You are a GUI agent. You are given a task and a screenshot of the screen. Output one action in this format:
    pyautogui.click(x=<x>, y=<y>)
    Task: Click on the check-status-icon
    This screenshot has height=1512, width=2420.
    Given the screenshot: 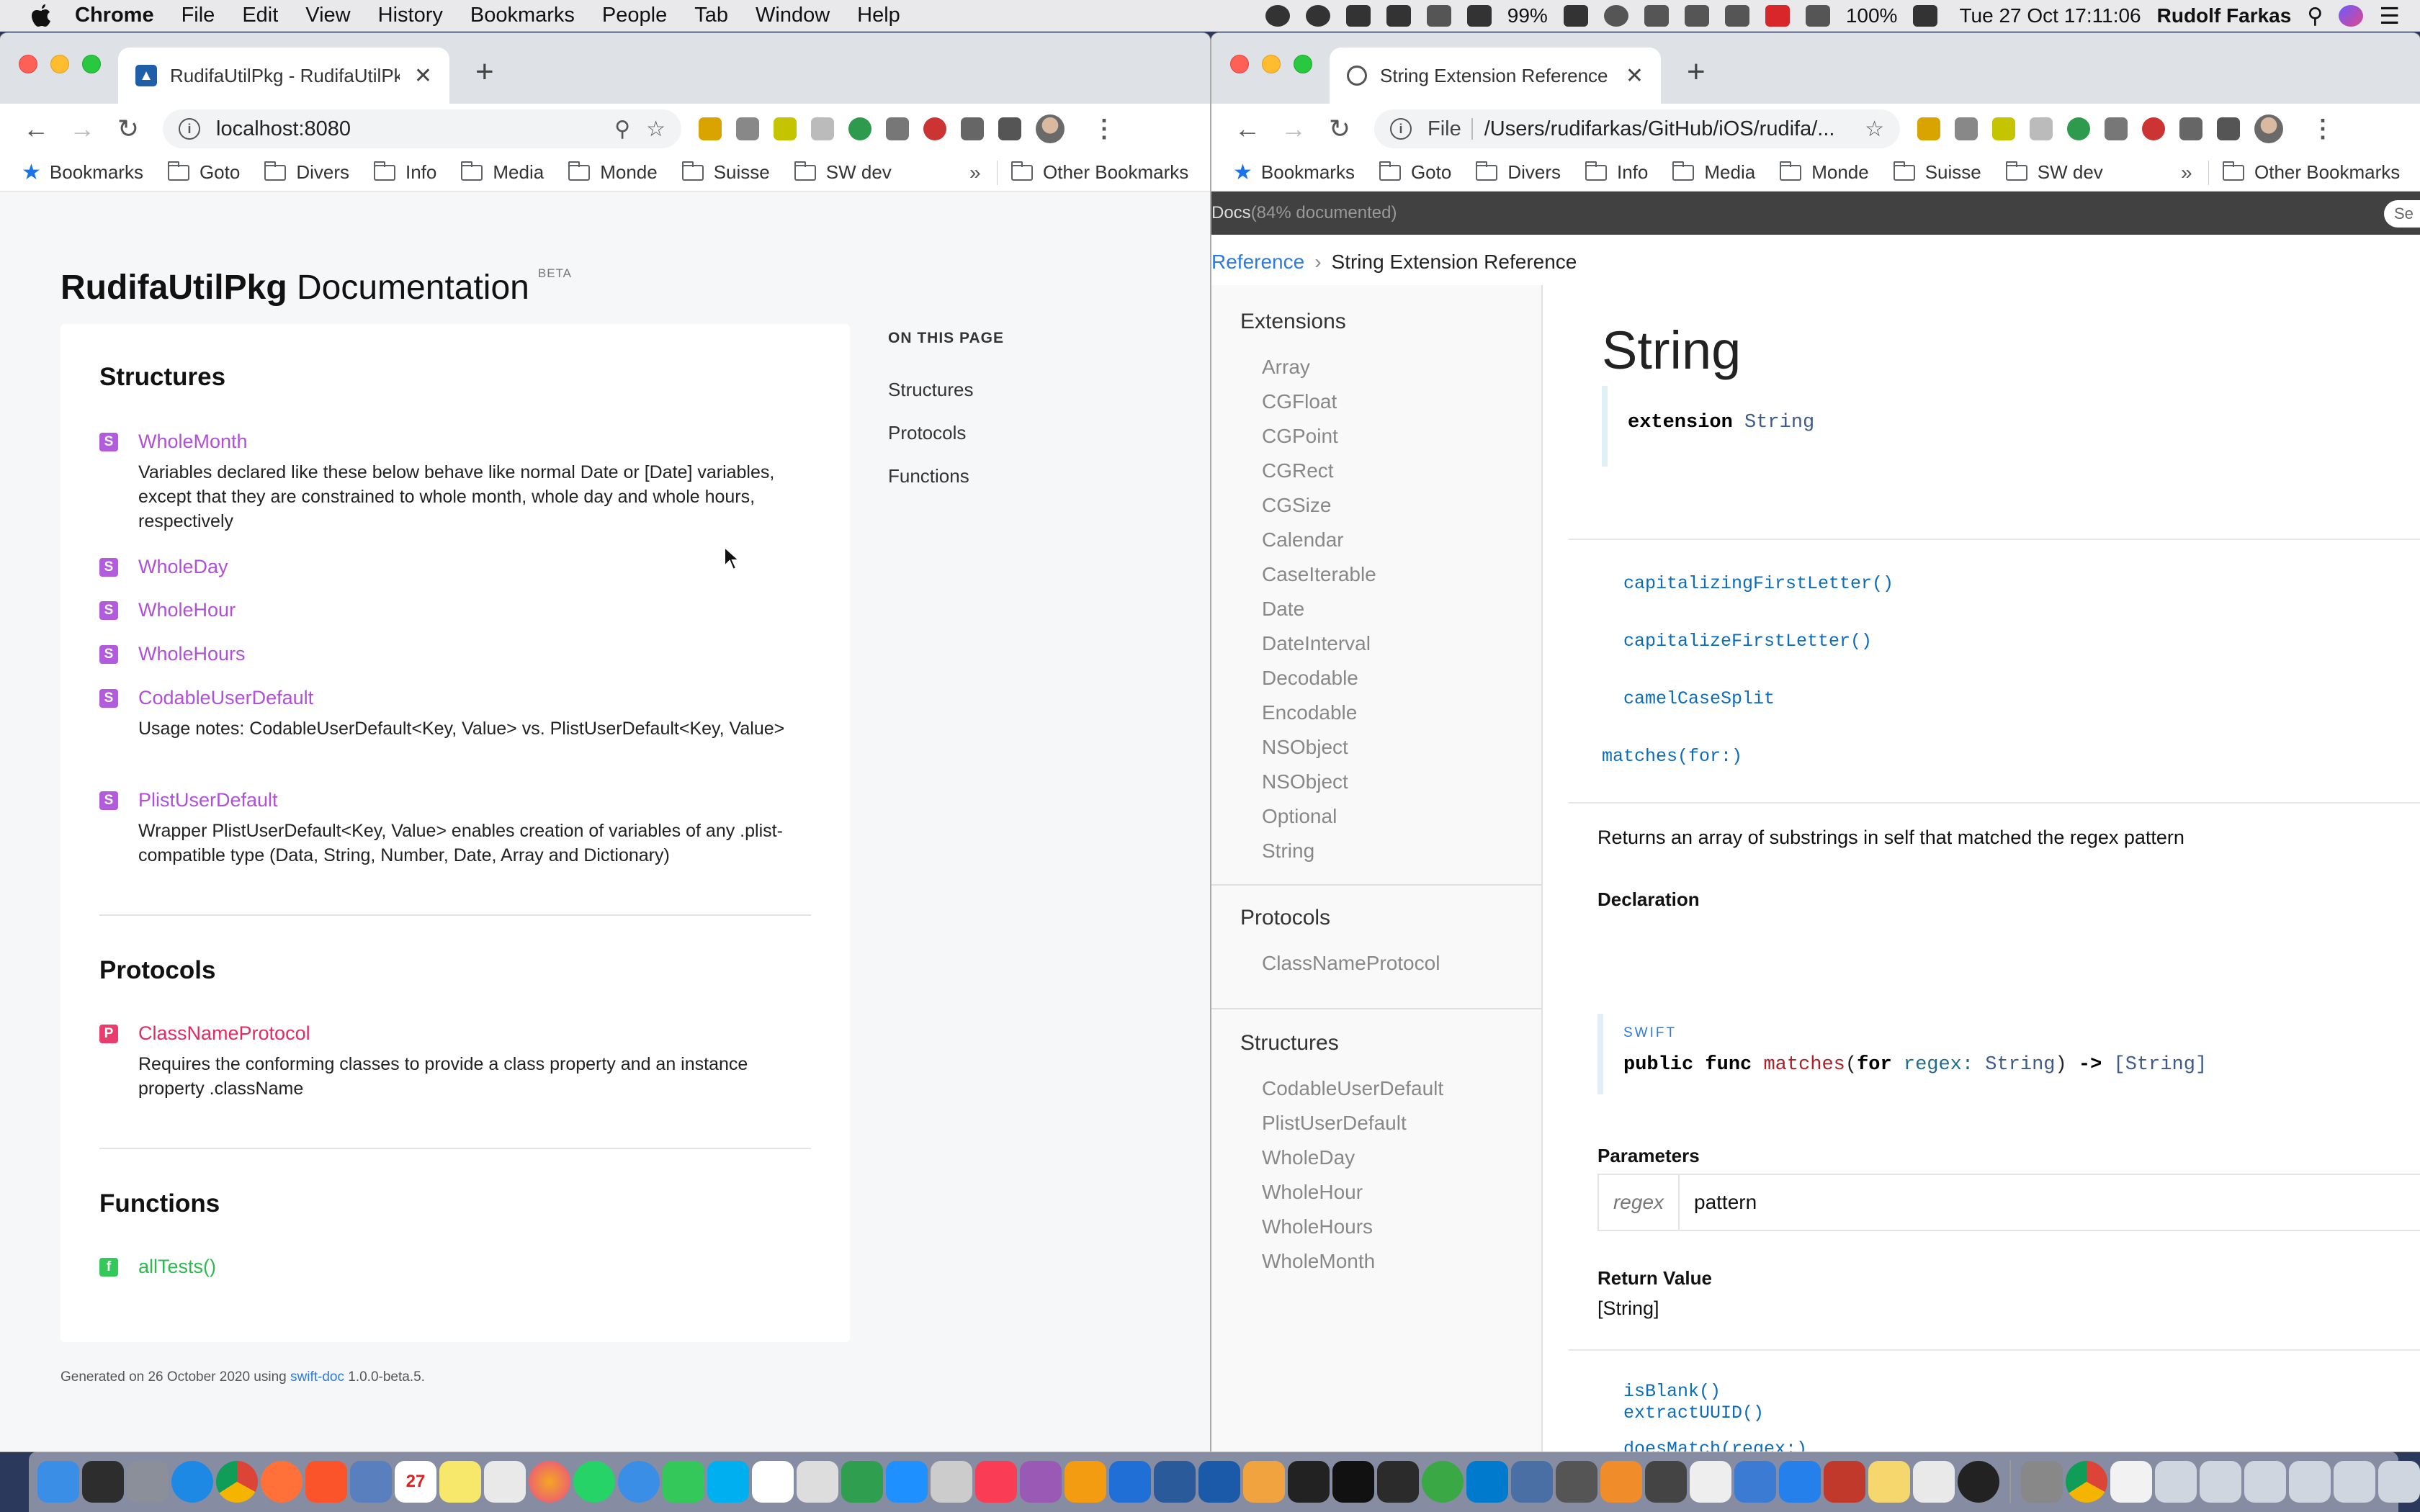 What is the action you would take?
    pyautogui.click(x=1317, y=16)
    